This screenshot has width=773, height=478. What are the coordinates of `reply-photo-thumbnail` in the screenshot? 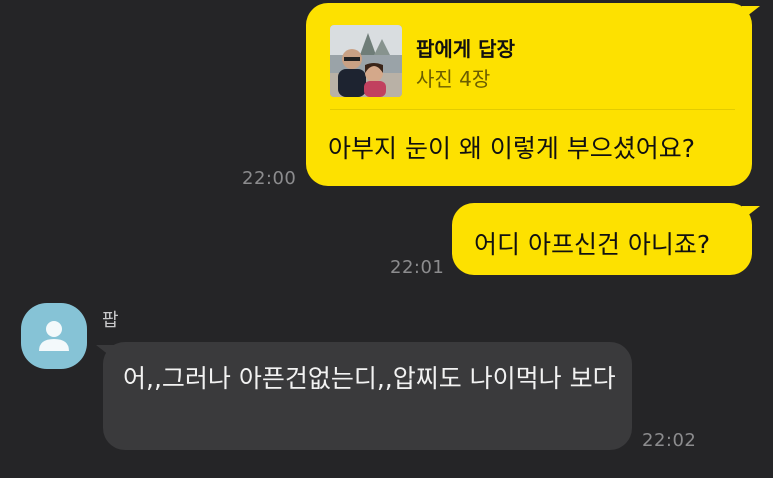 It's located at (366, 61).